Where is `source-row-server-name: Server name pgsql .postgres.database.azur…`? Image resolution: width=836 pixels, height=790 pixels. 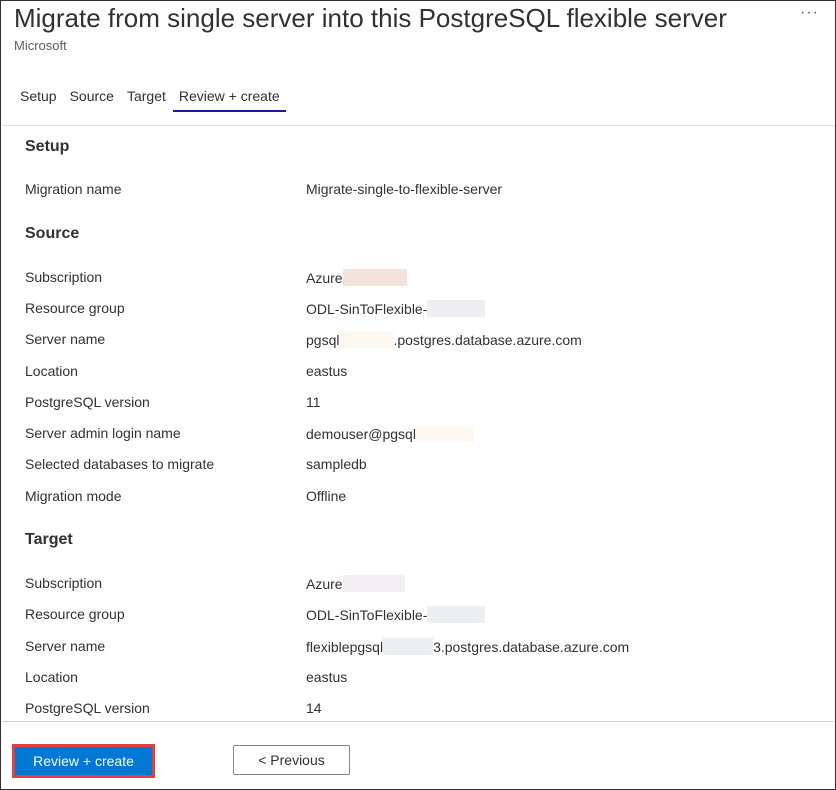
source-row-server-name: Server name pgsql .postgres.database.azur… is located at coordinates (415, 341).